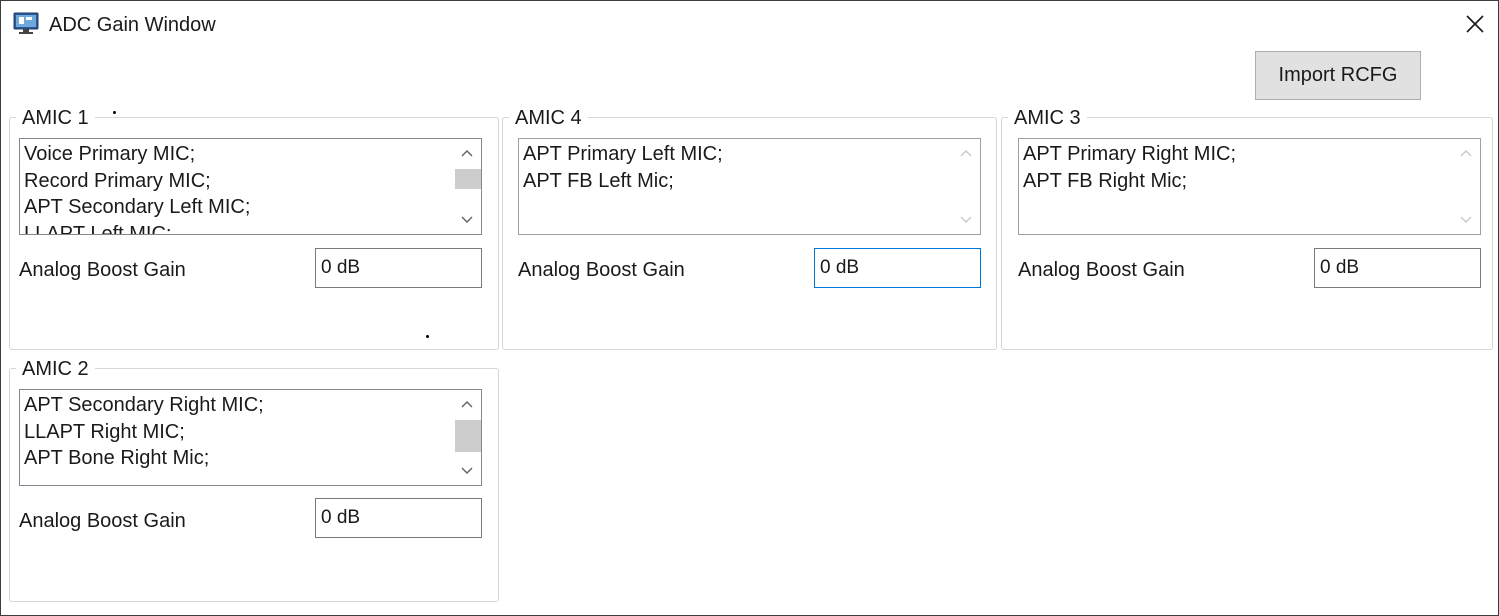 The height and width of the screenshot is (616, 1499). I want to click on list-item: APT Primary Left MIC;, so click(736, 154).